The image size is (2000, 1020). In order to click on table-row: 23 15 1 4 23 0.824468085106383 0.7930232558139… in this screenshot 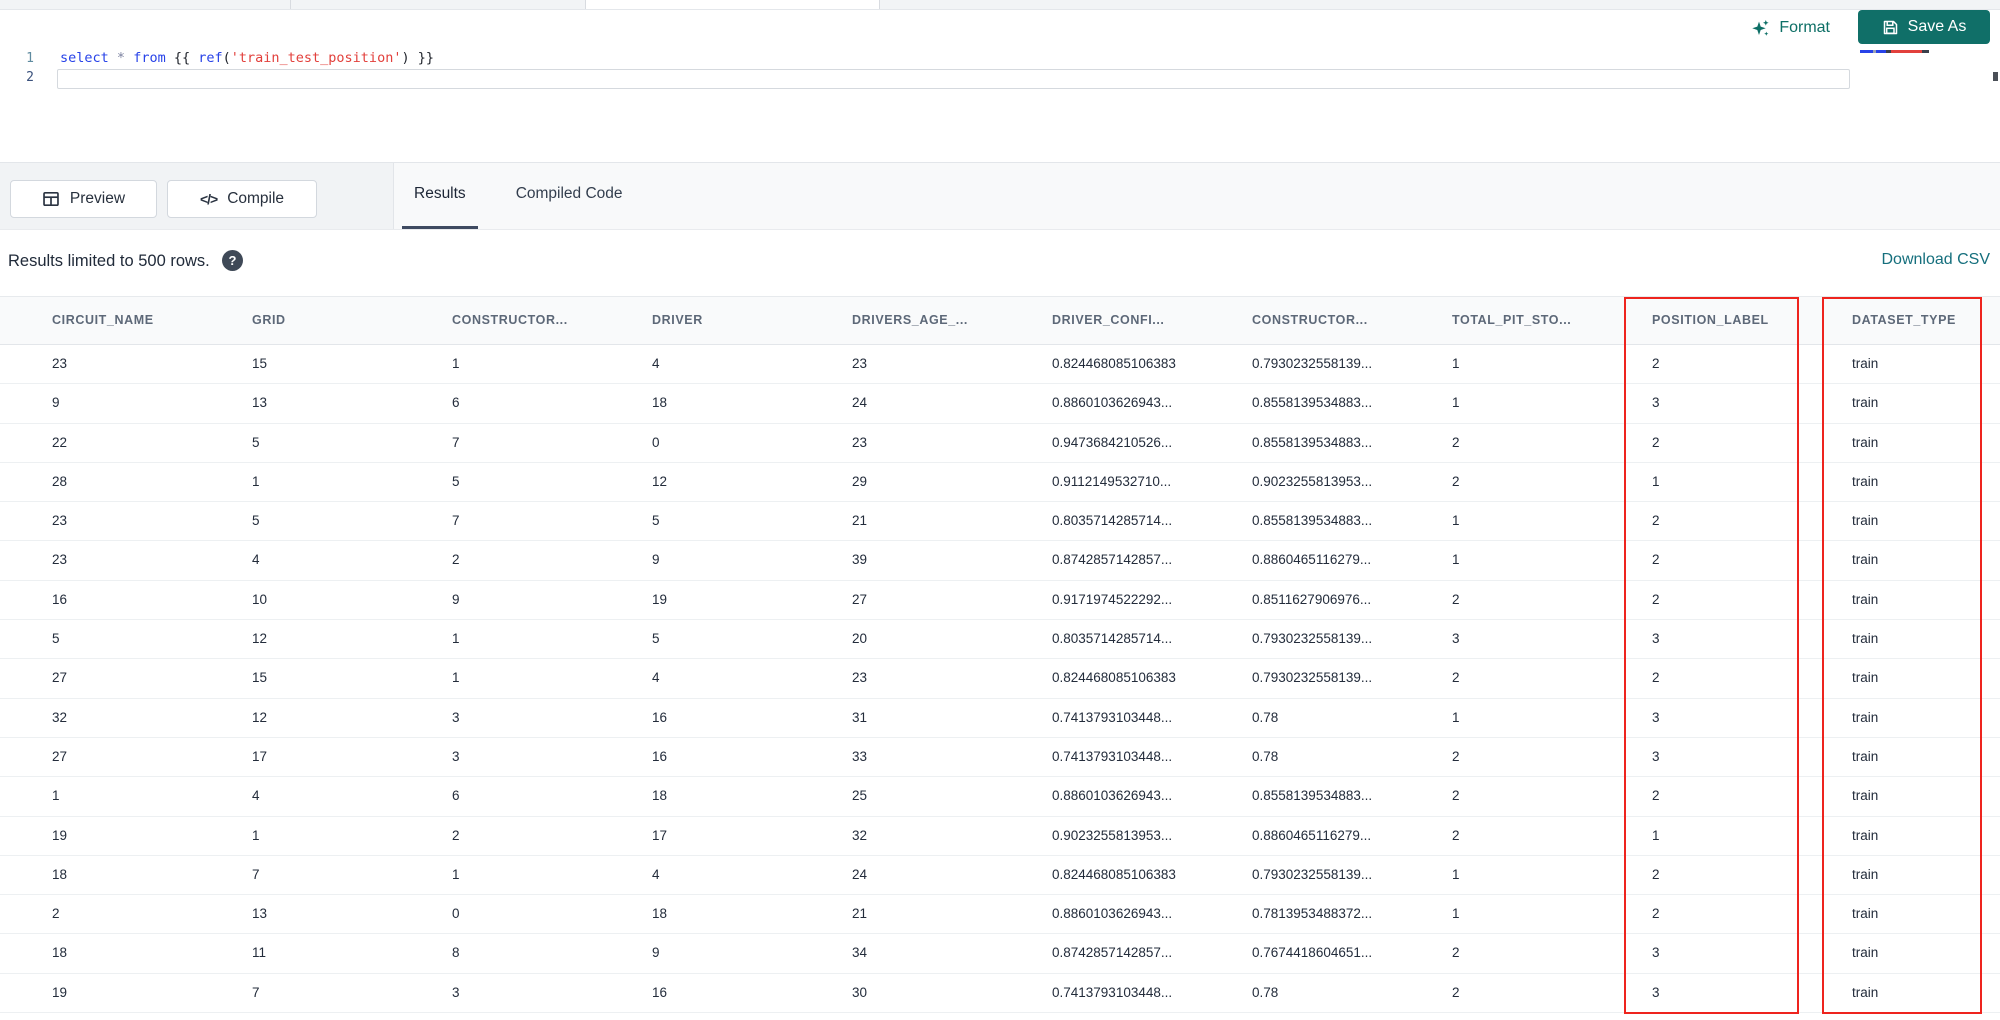, I will do `click(1000, 365)`.